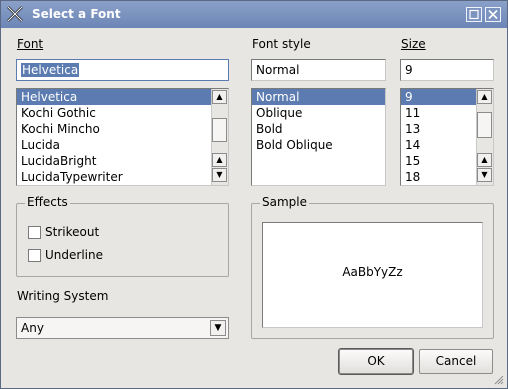 The image size is (508, 389). What do you see at coordinates (74, 255) in the screenshot?
I see `underline-label: Underline` at bounding box center [74, 255].